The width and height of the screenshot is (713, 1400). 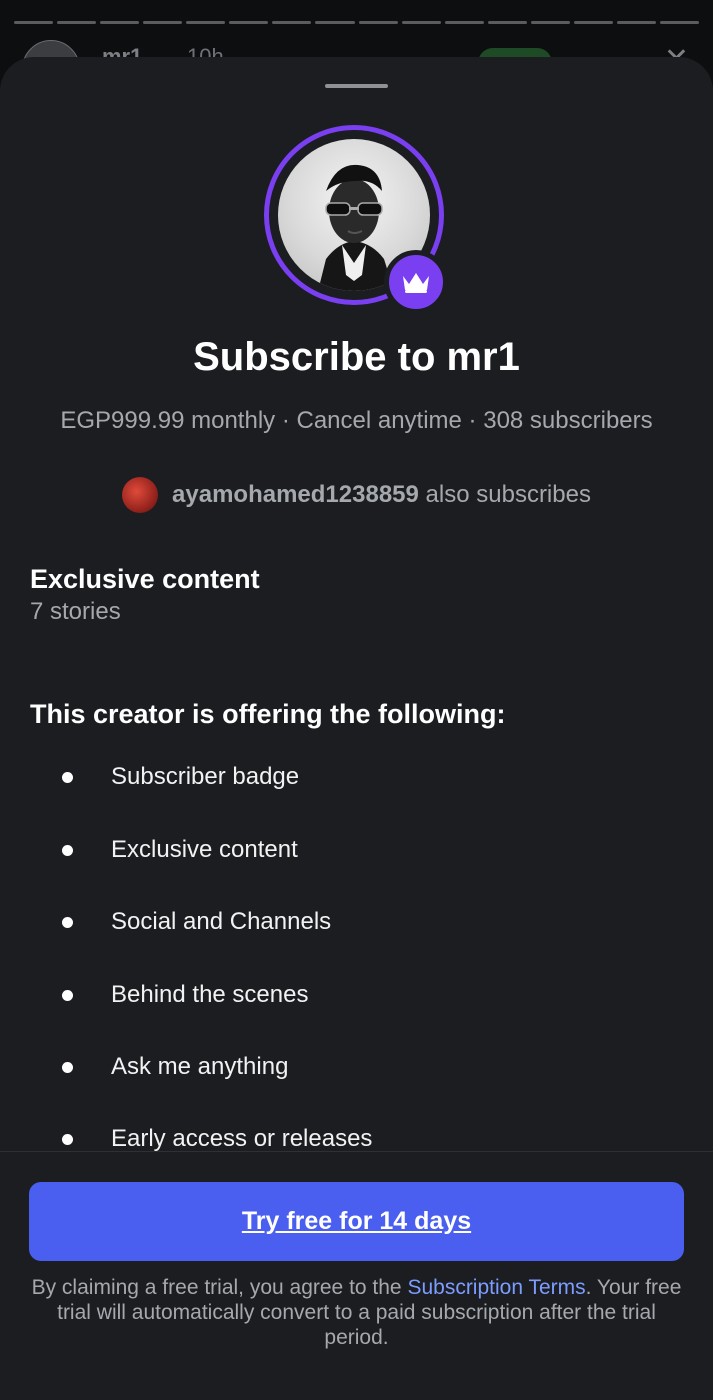 I want to click on subscription-terms-link: Subscription Terms, so click(x=496, y=1287).